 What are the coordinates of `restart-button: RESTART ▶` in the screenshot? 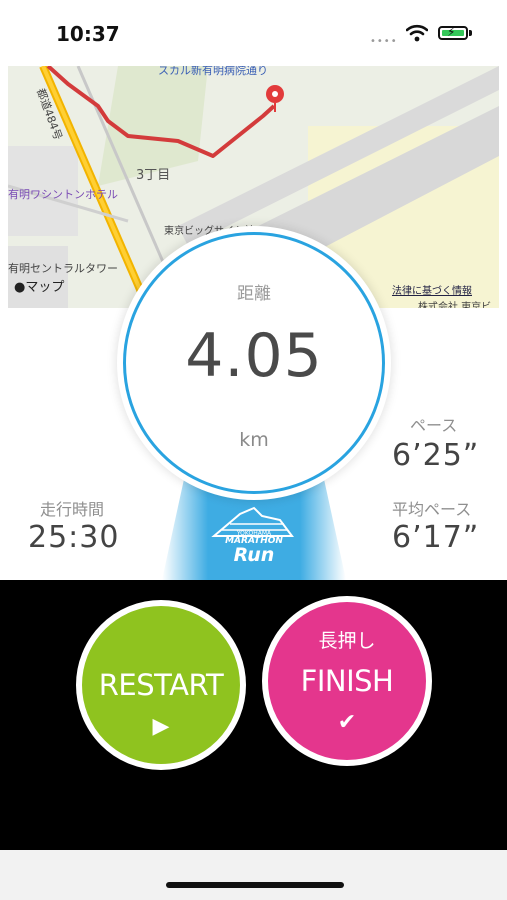 It's located at (161, 685).